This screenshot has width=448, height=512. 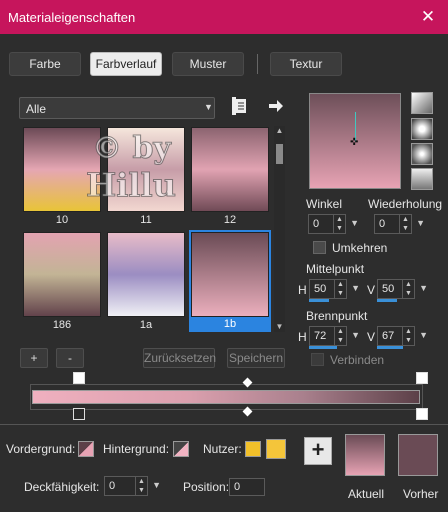 What do you see at coordinates (318, 451) in the screenshot?
I see `add-swatch-button: +` at bounding box center [318, 451].